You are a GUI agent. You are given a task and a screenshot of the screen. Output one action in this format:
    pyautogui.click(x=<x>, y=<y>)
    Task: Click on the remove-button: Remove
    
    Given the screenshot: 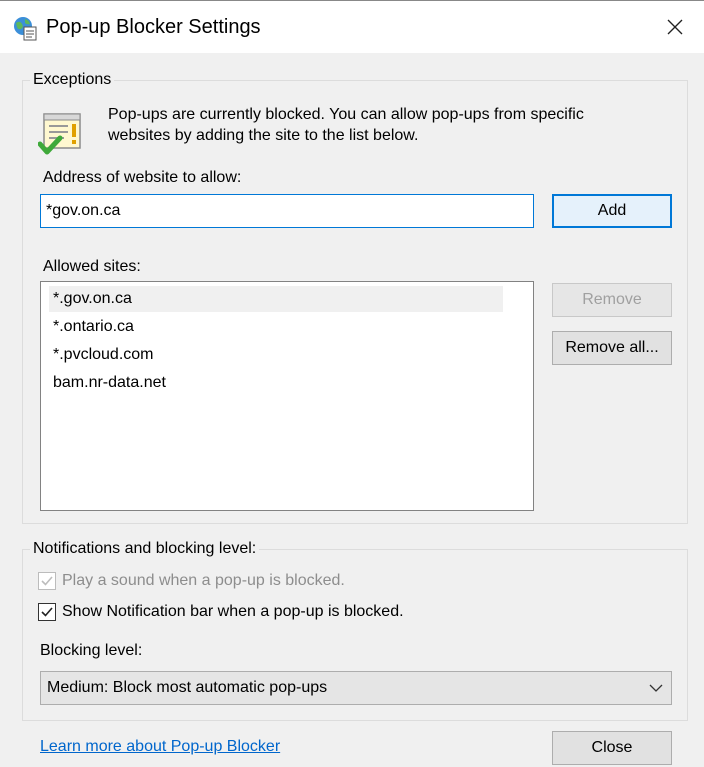 What is the action you would take?
    pyautogui.click(x=612, y=300)
    